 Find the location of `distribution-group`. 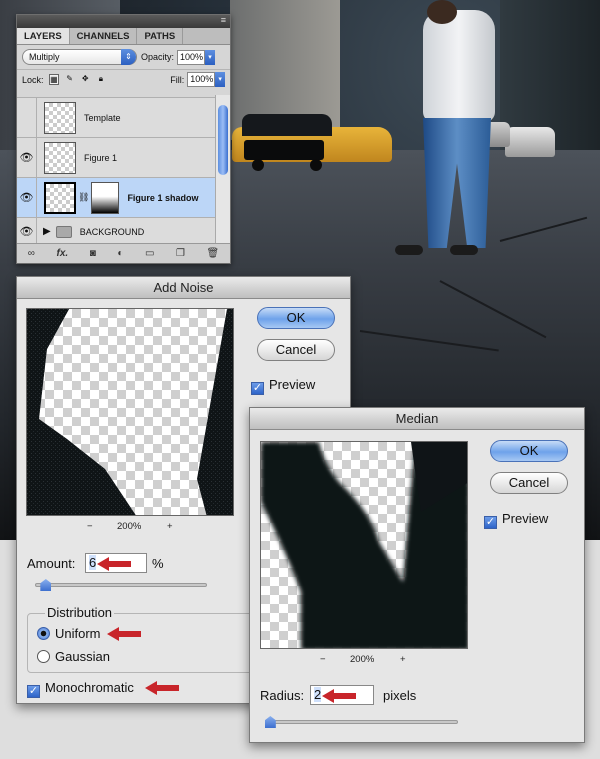

distribution-group is located at coordinates (147, 643).